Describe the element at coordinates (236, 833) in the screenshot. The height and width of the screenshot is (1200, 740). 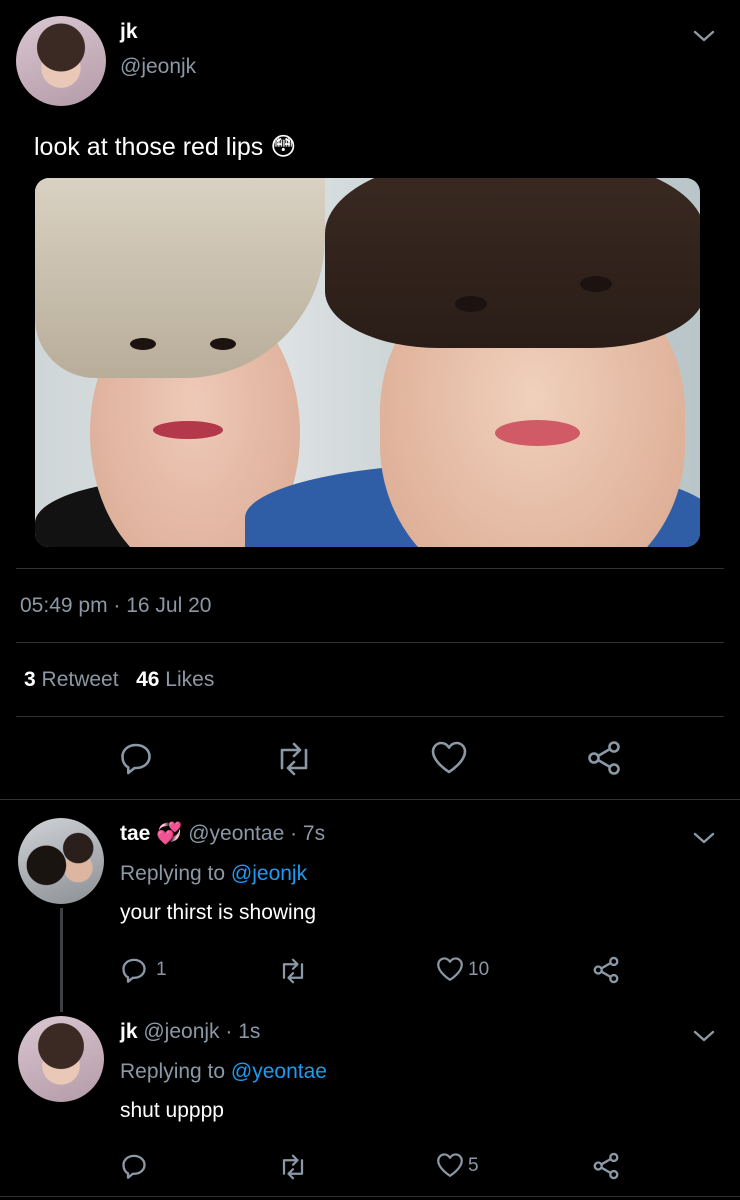
I see `reply-author-handle: @yeontae` at that location.